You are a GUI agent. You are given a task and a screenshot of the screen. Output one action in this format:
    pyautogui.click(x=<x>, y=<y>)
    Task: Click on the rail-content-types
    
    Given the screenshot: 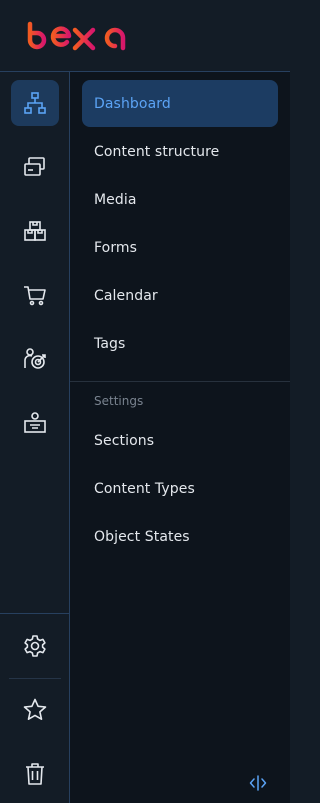 What is the action you would take?
    pyautogui.click(x=35, y=167)
    